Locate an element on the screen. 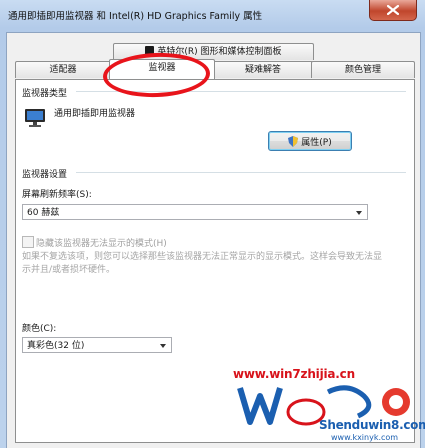 The image size is (425, 448). tab-color-management-label: 颜色管理 is located at coordinates (362, 70).